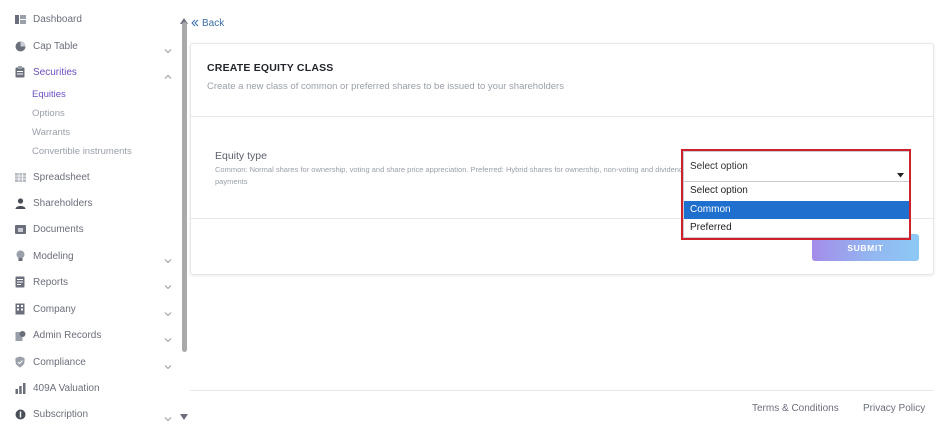 The image size is (940, 430). I want to click on scroll-down-arrow-icon, so click(184, 413).